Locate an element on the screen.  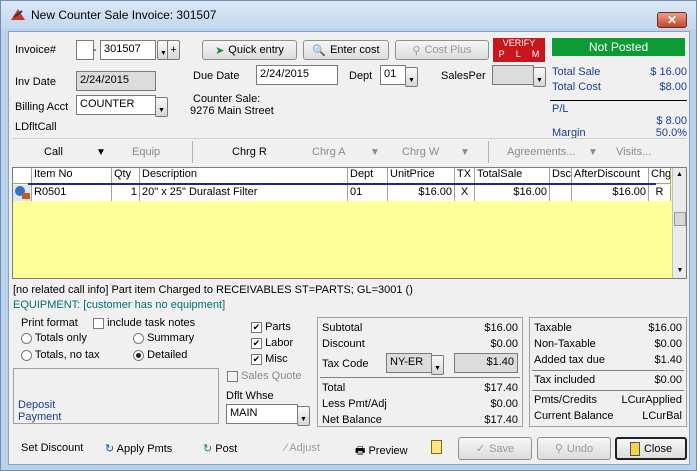
tax-code-dropdown: ▼ is located at coordinates (437, 365).